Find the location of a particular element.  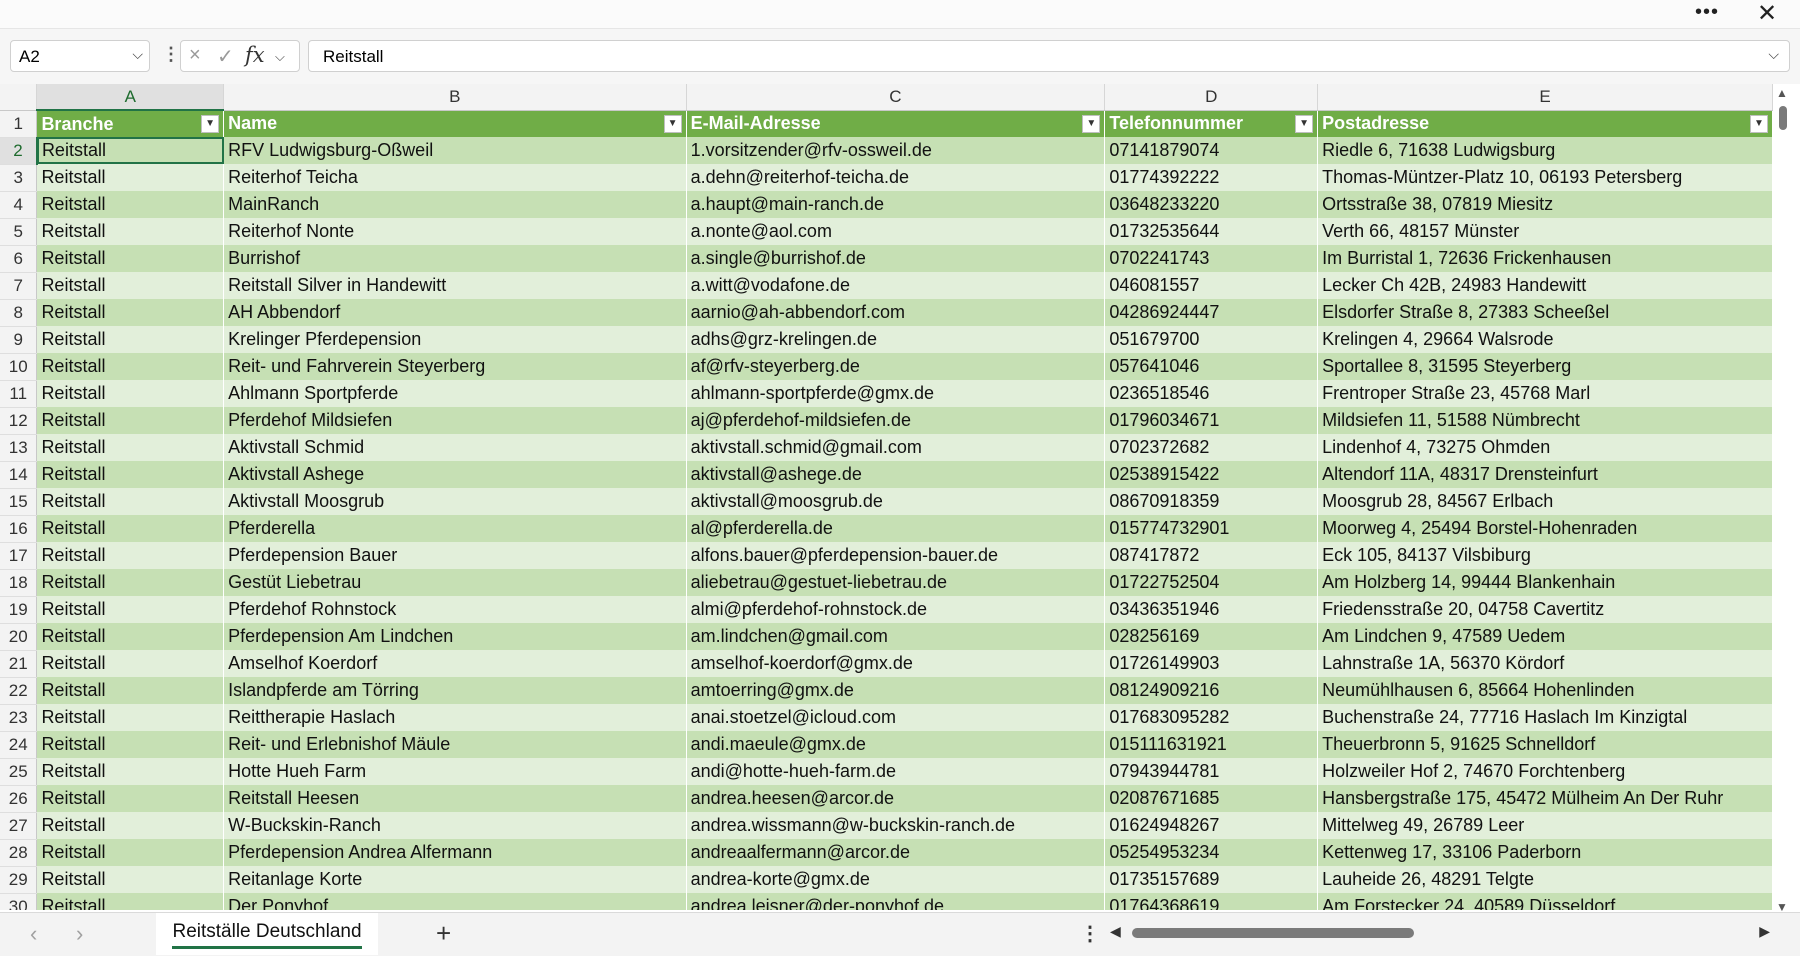

table-cell: 08124909216 is located at coordinates (1211, 690).